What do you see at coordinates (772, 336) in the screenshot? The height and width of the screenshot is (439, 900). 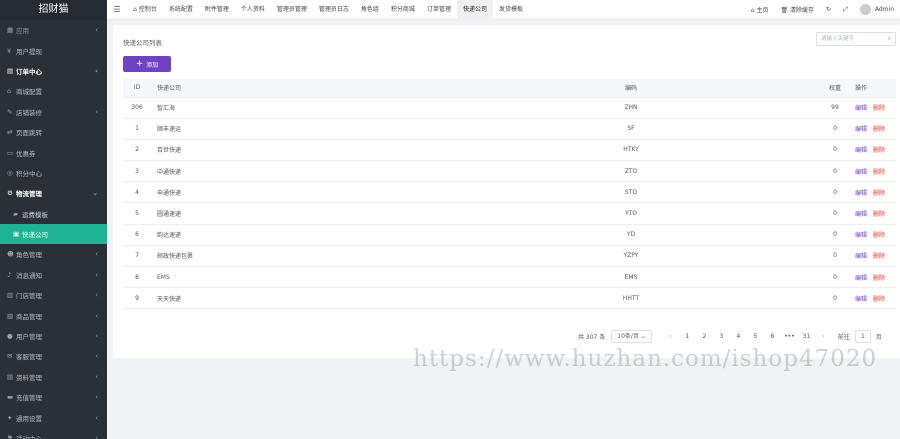 I see `page-number: 6` at bounding box center [772, 336].